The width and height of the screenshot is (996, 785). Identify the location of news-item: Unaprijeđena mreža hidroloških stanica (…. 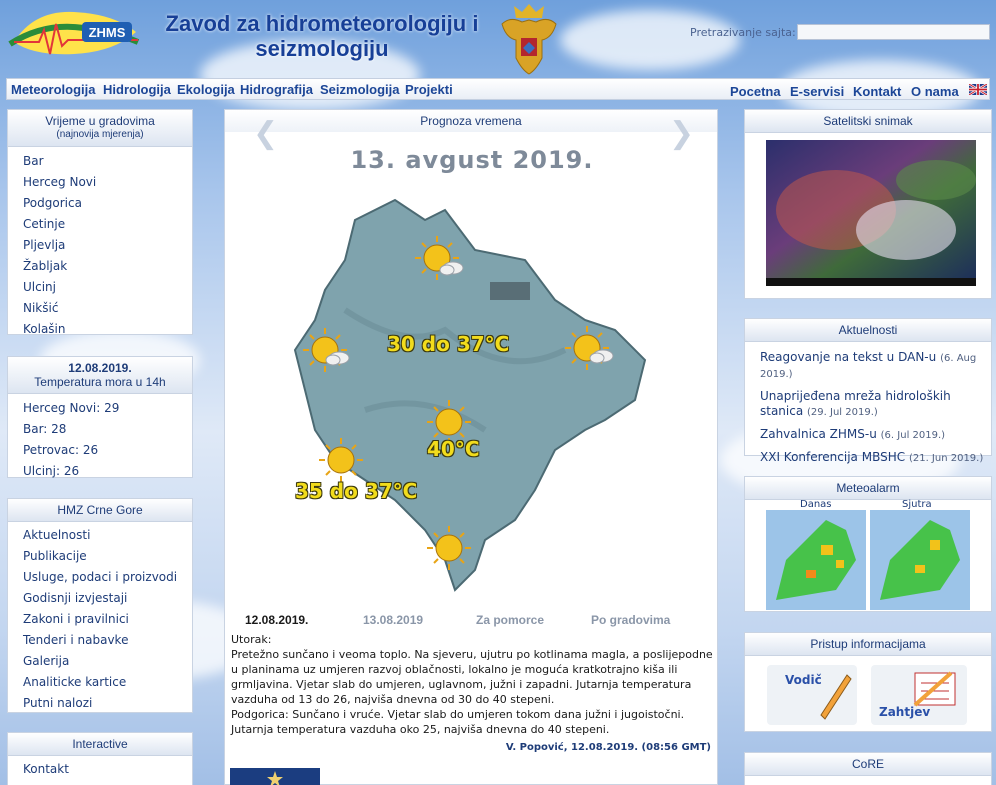
(872, 404).